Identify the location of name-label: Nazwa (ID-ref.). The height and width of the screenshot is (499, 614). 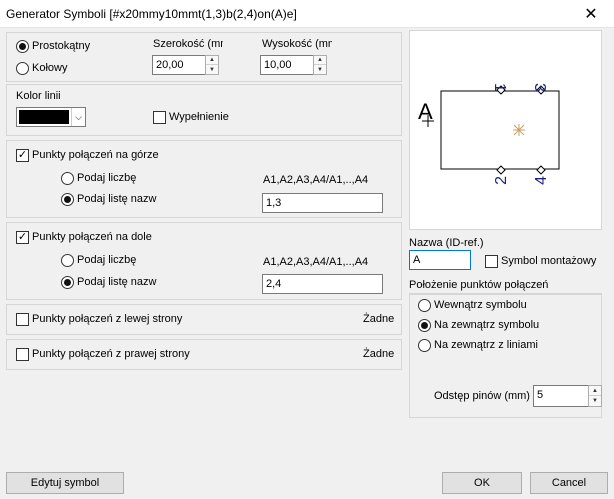
(446, 243).